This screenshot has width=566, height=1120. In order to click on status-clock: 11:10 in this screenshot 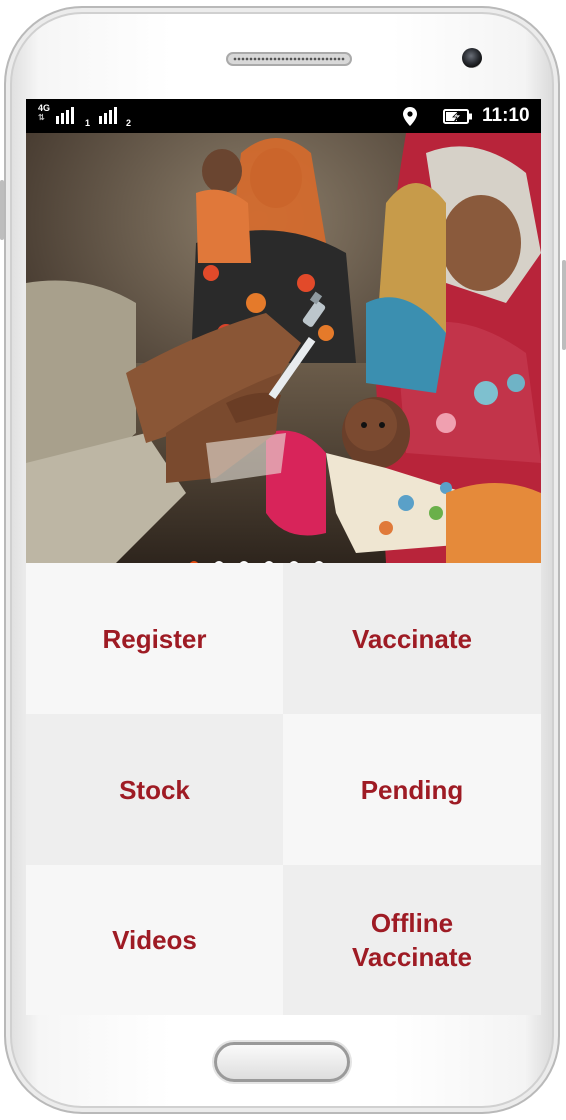, I will do `click(506, 115)`.